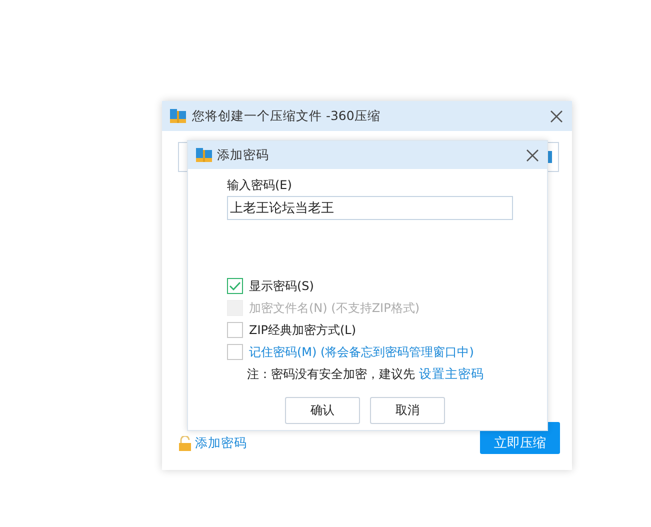 The width and height of the screenshot is (651, 527). I want to click on option-label: 显示密码(S), so click(281, 286).